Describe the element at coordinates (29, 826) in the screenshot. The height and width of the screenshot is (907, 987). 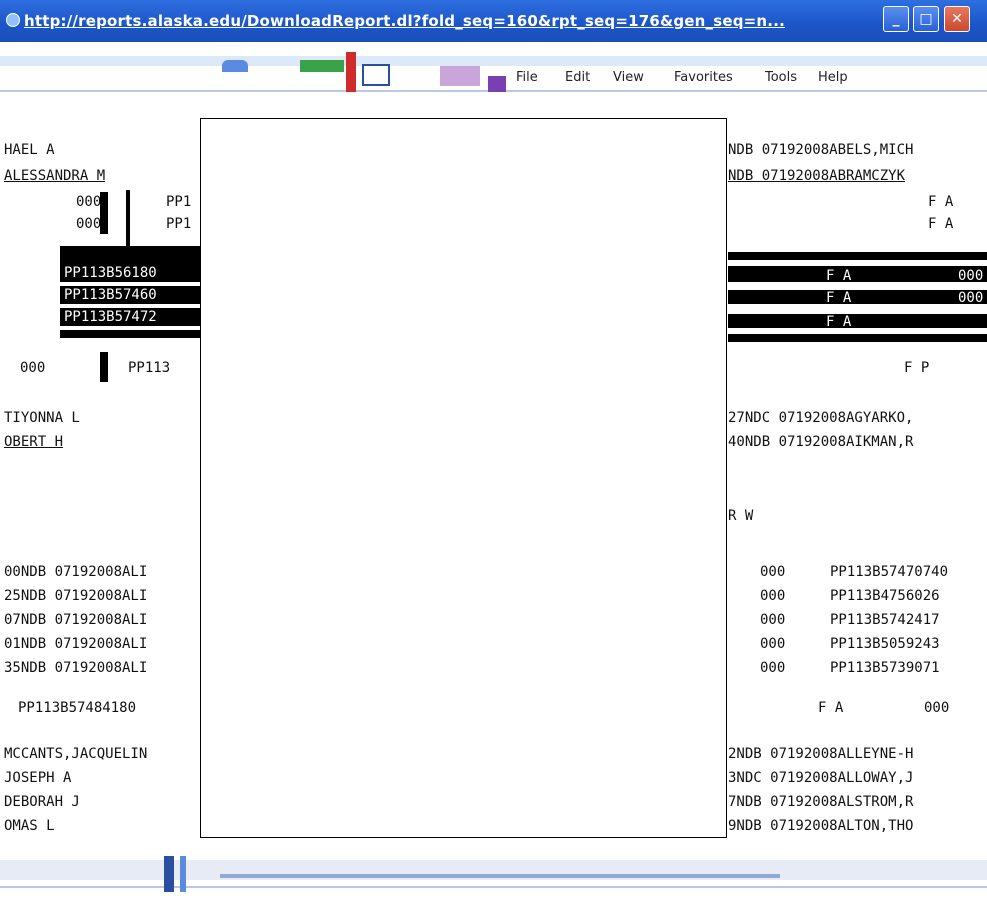
I see `report-line: OMAS L` at that location.